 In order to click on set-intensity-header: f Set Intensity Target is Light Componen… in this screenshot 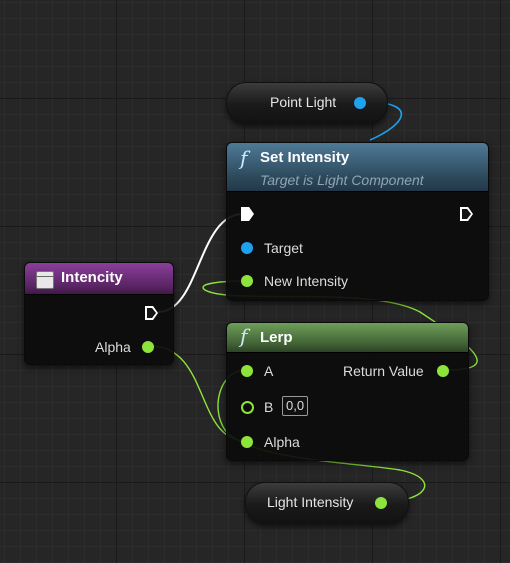, I will do `click(357, 167)`.